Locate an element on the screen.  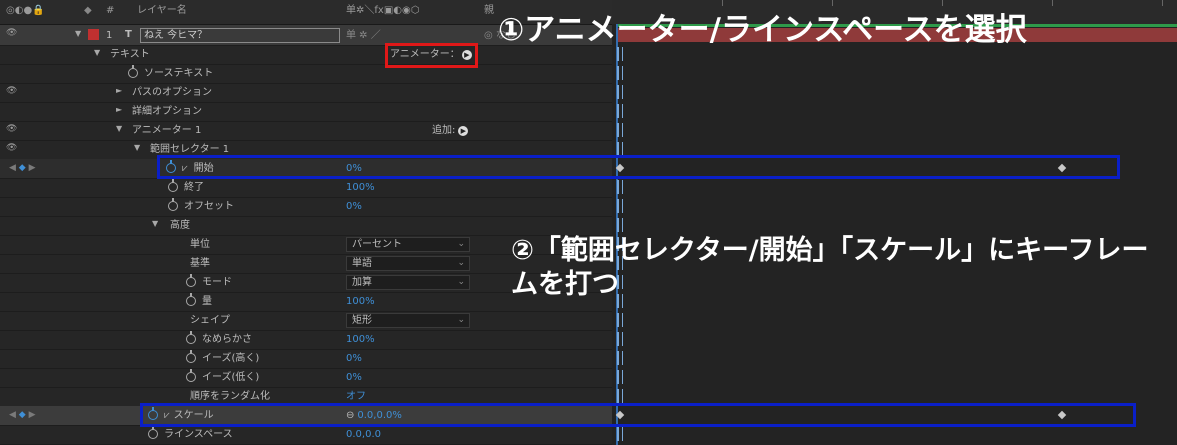
prop-row-smoothness: なめらかさ 100% is located at coordinates (306, 340).